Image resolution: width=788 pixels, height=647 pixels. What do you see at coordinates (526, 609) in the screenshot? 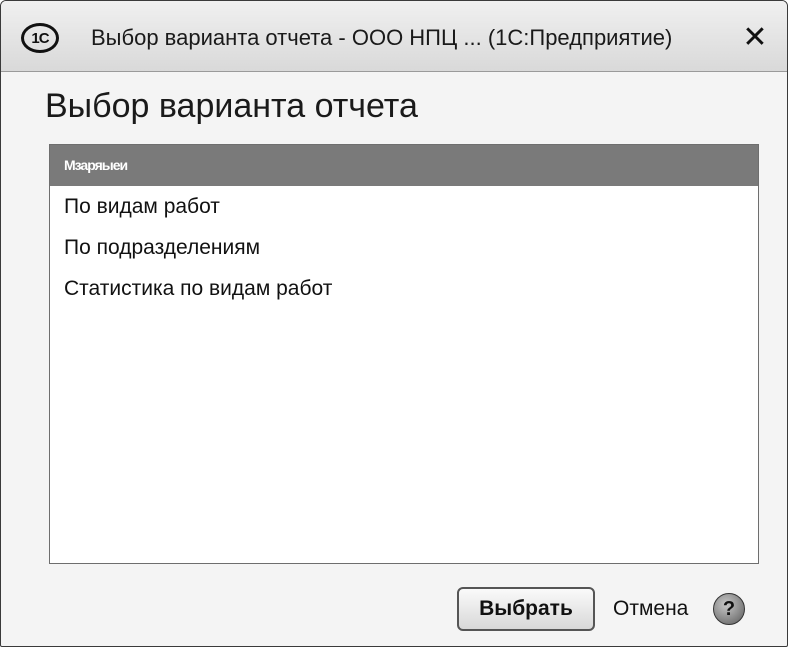
I see `select-button: Выбрать` at bounding box center [526, 609].